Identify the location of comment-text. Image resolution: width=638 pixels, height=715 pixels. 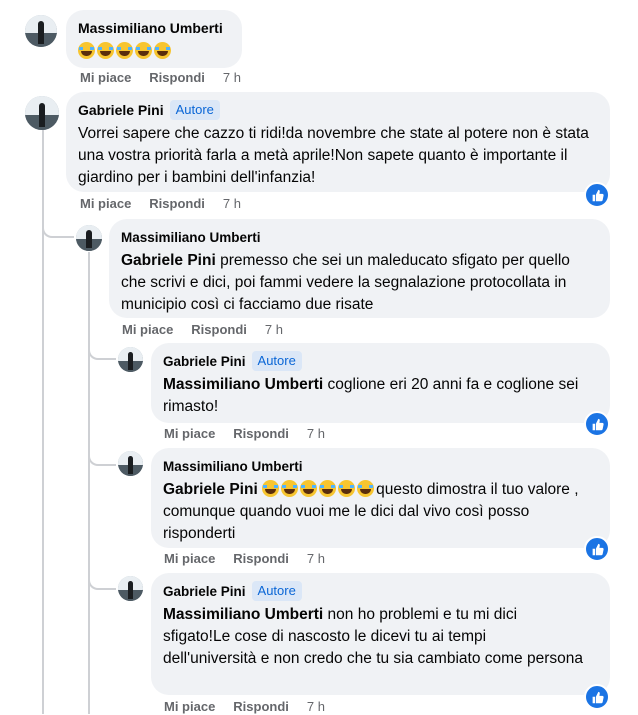
(154, 52).